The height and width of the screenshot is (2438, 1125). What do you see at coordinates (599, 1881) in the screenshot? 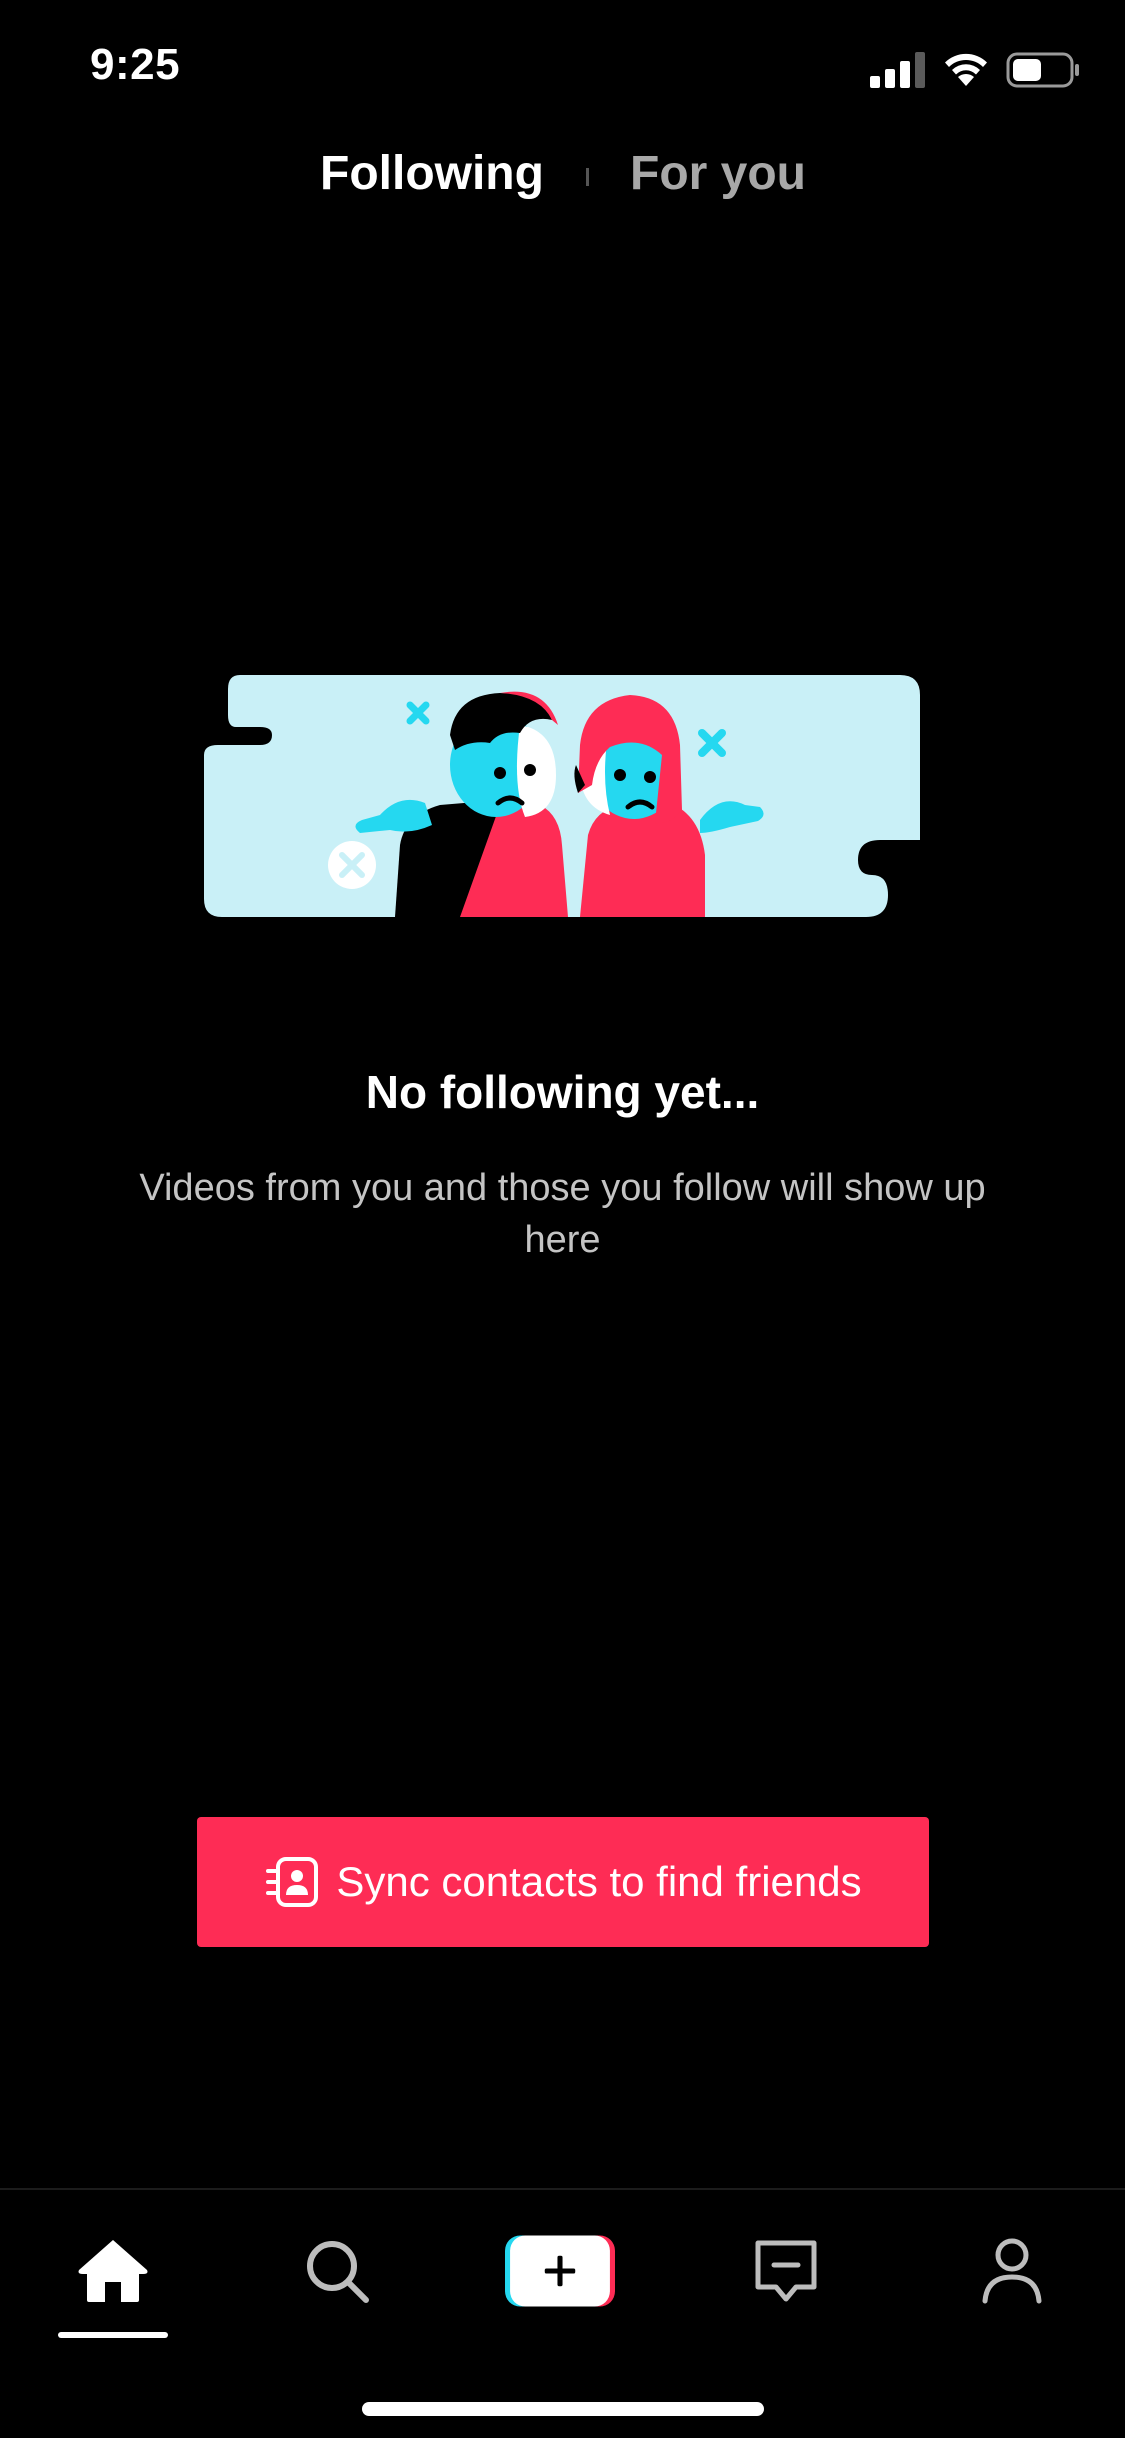
I see `sync-contacts-label: Sync contacts to find friends` at bounding box center [599, 1881].